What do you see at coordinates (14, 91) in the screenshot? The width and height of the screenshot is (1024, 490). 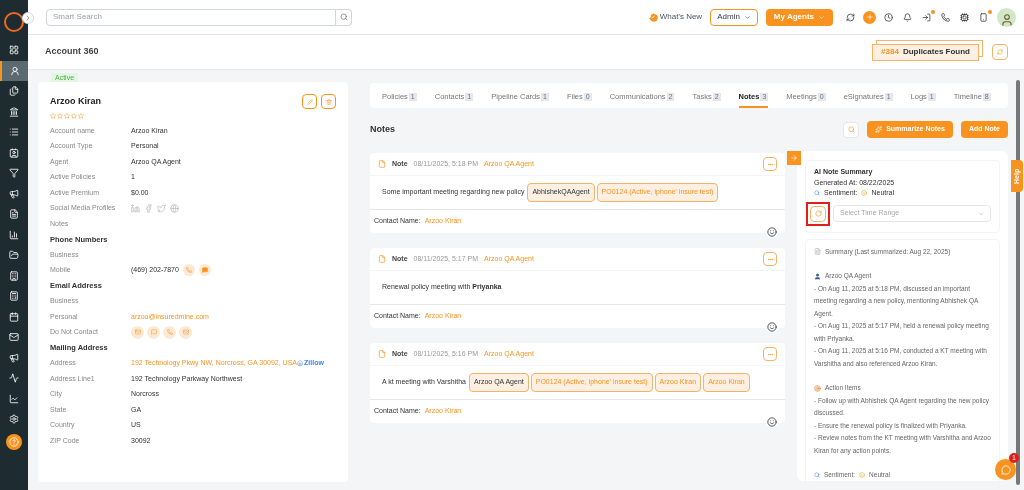 I see `files-icon` at bounding box center [14, 91].